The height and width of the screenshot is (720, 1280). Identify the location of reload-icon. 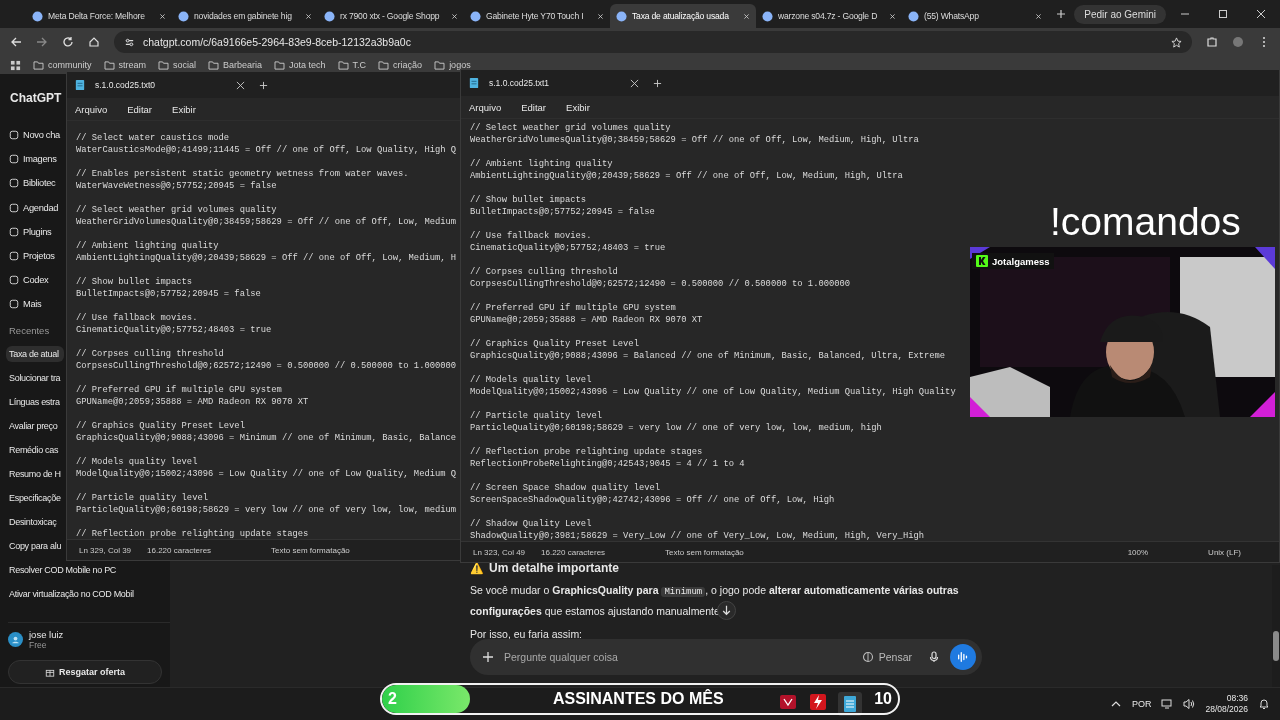
(68, 42).